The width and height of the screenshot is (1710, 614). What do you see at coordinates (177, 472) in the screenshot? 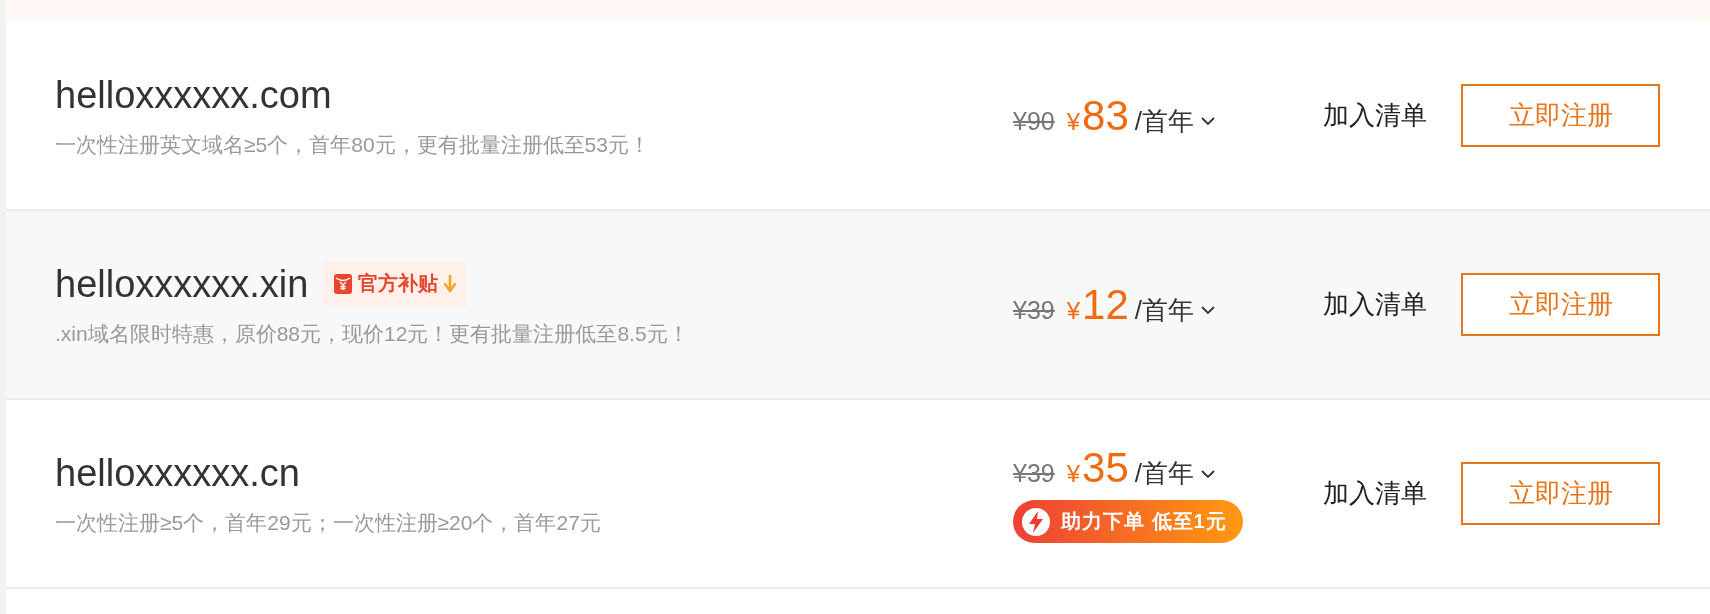
I see `domain-name: helloxxxxxx.cn` at bounding box center [177, 472].